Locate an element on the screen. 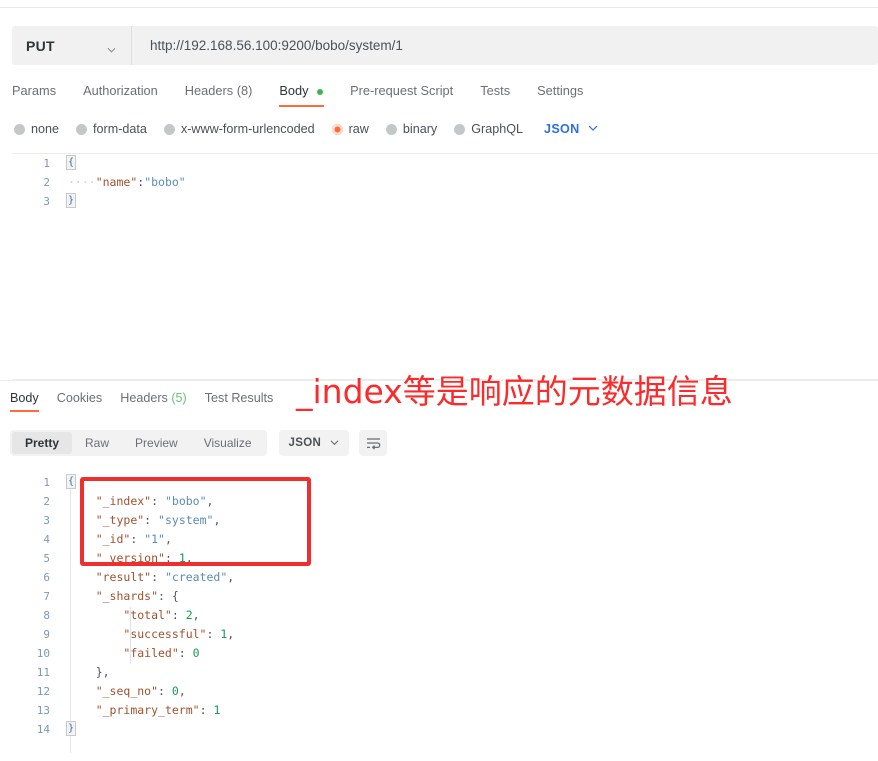 The height and width of the screenshot is (761, 878). request-body-format-selector: JSON is located at coordinates (571, 129).